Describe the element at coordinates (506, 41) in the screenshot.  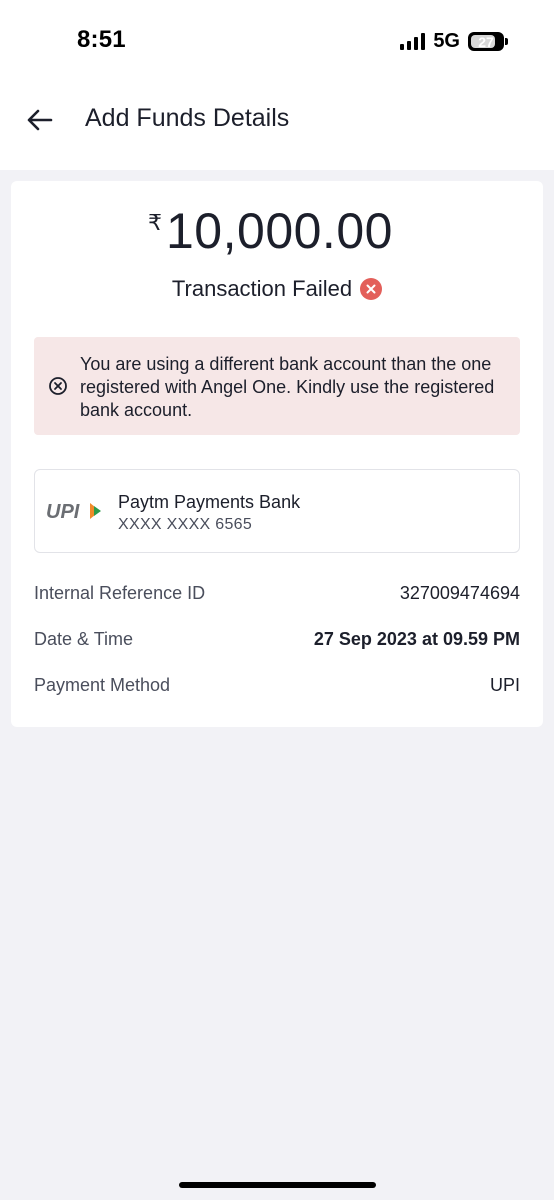
I see `battery-tip` at that location.